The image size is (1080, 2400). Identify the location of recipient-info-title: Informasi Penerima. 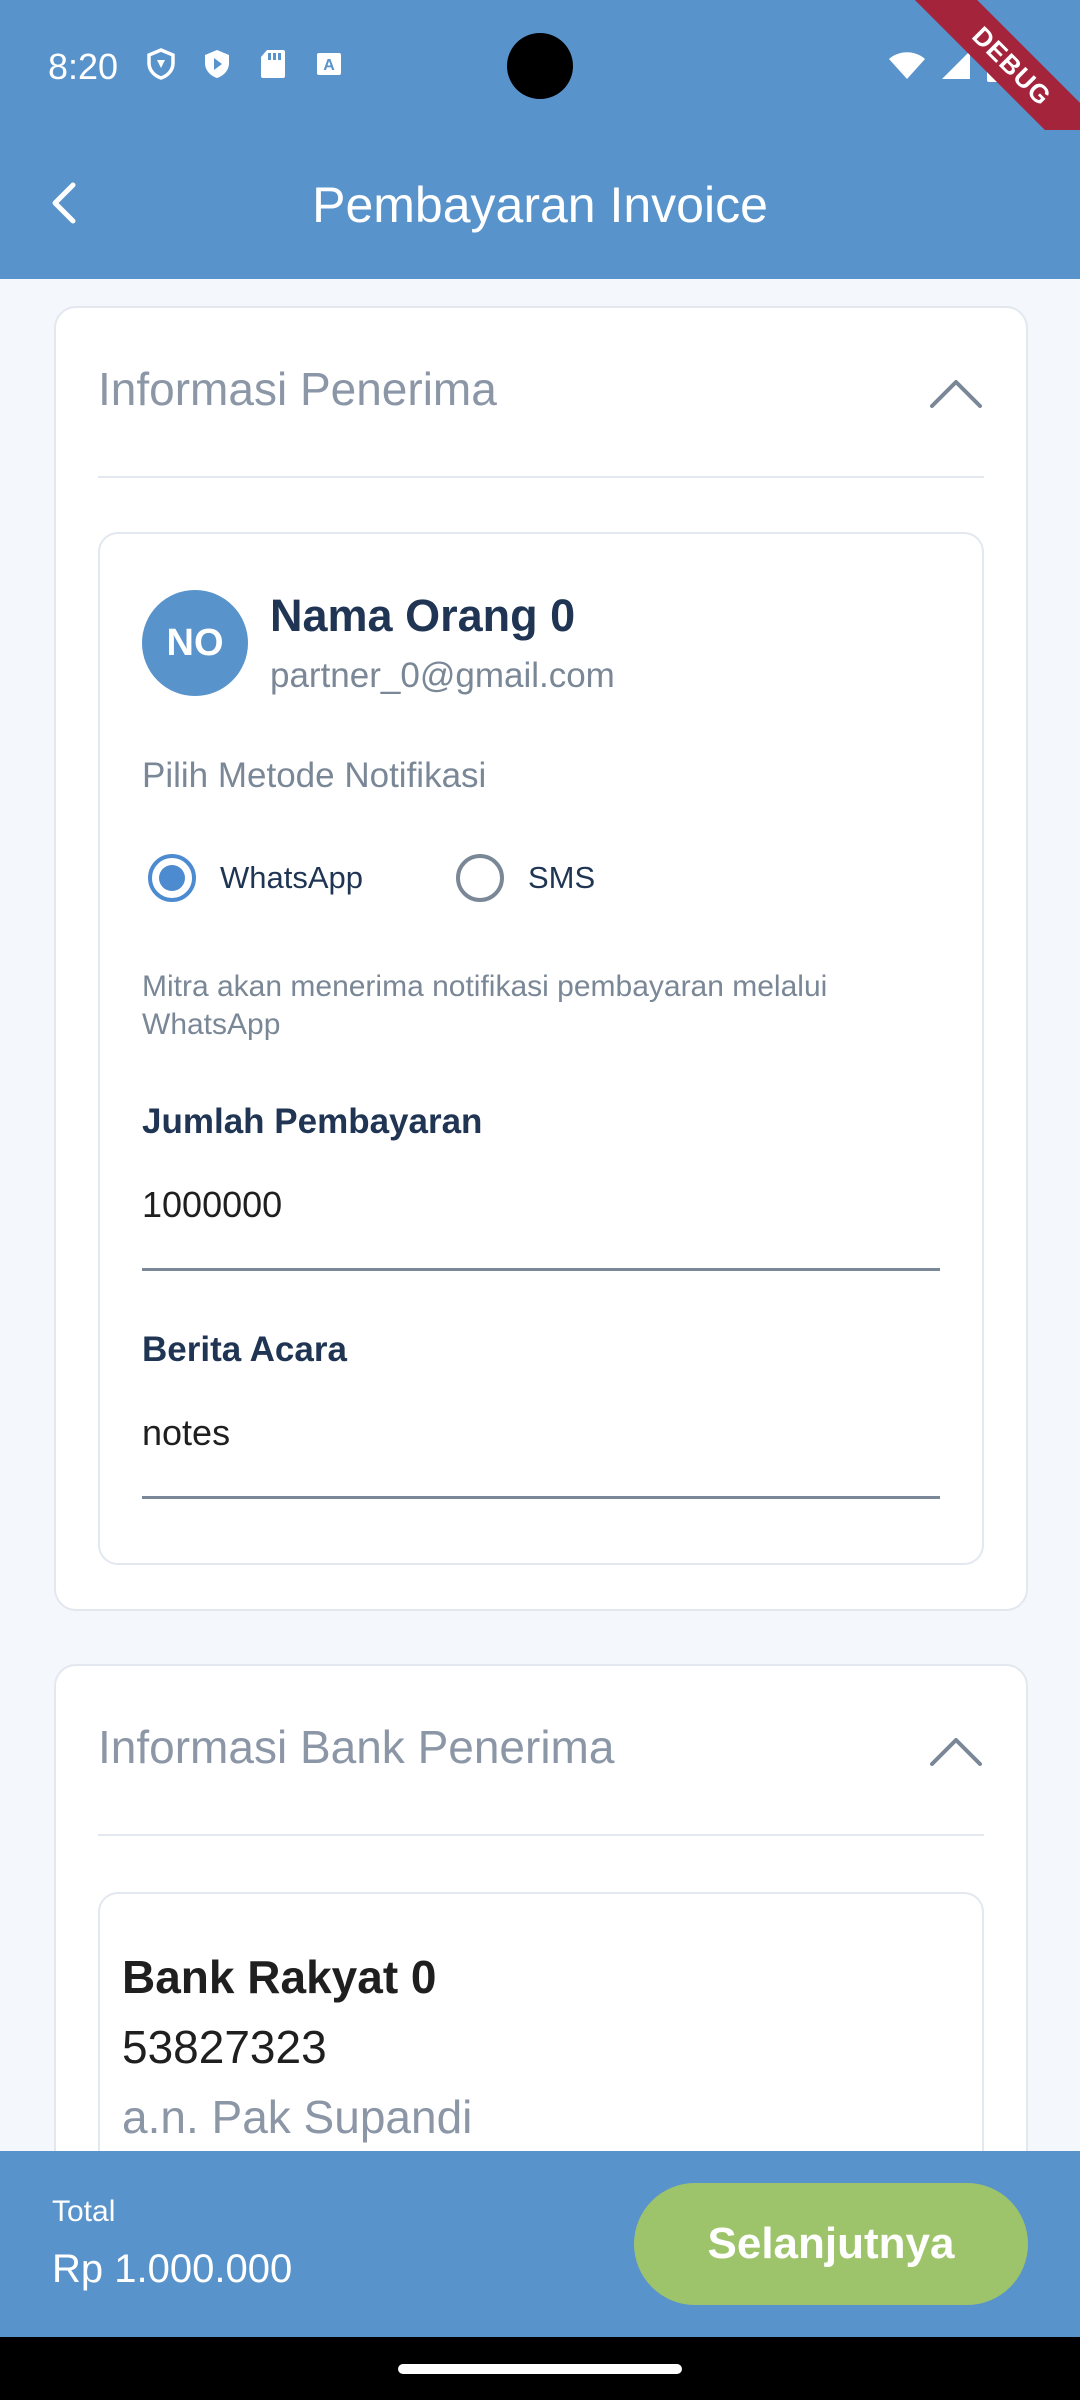
(297, 389).